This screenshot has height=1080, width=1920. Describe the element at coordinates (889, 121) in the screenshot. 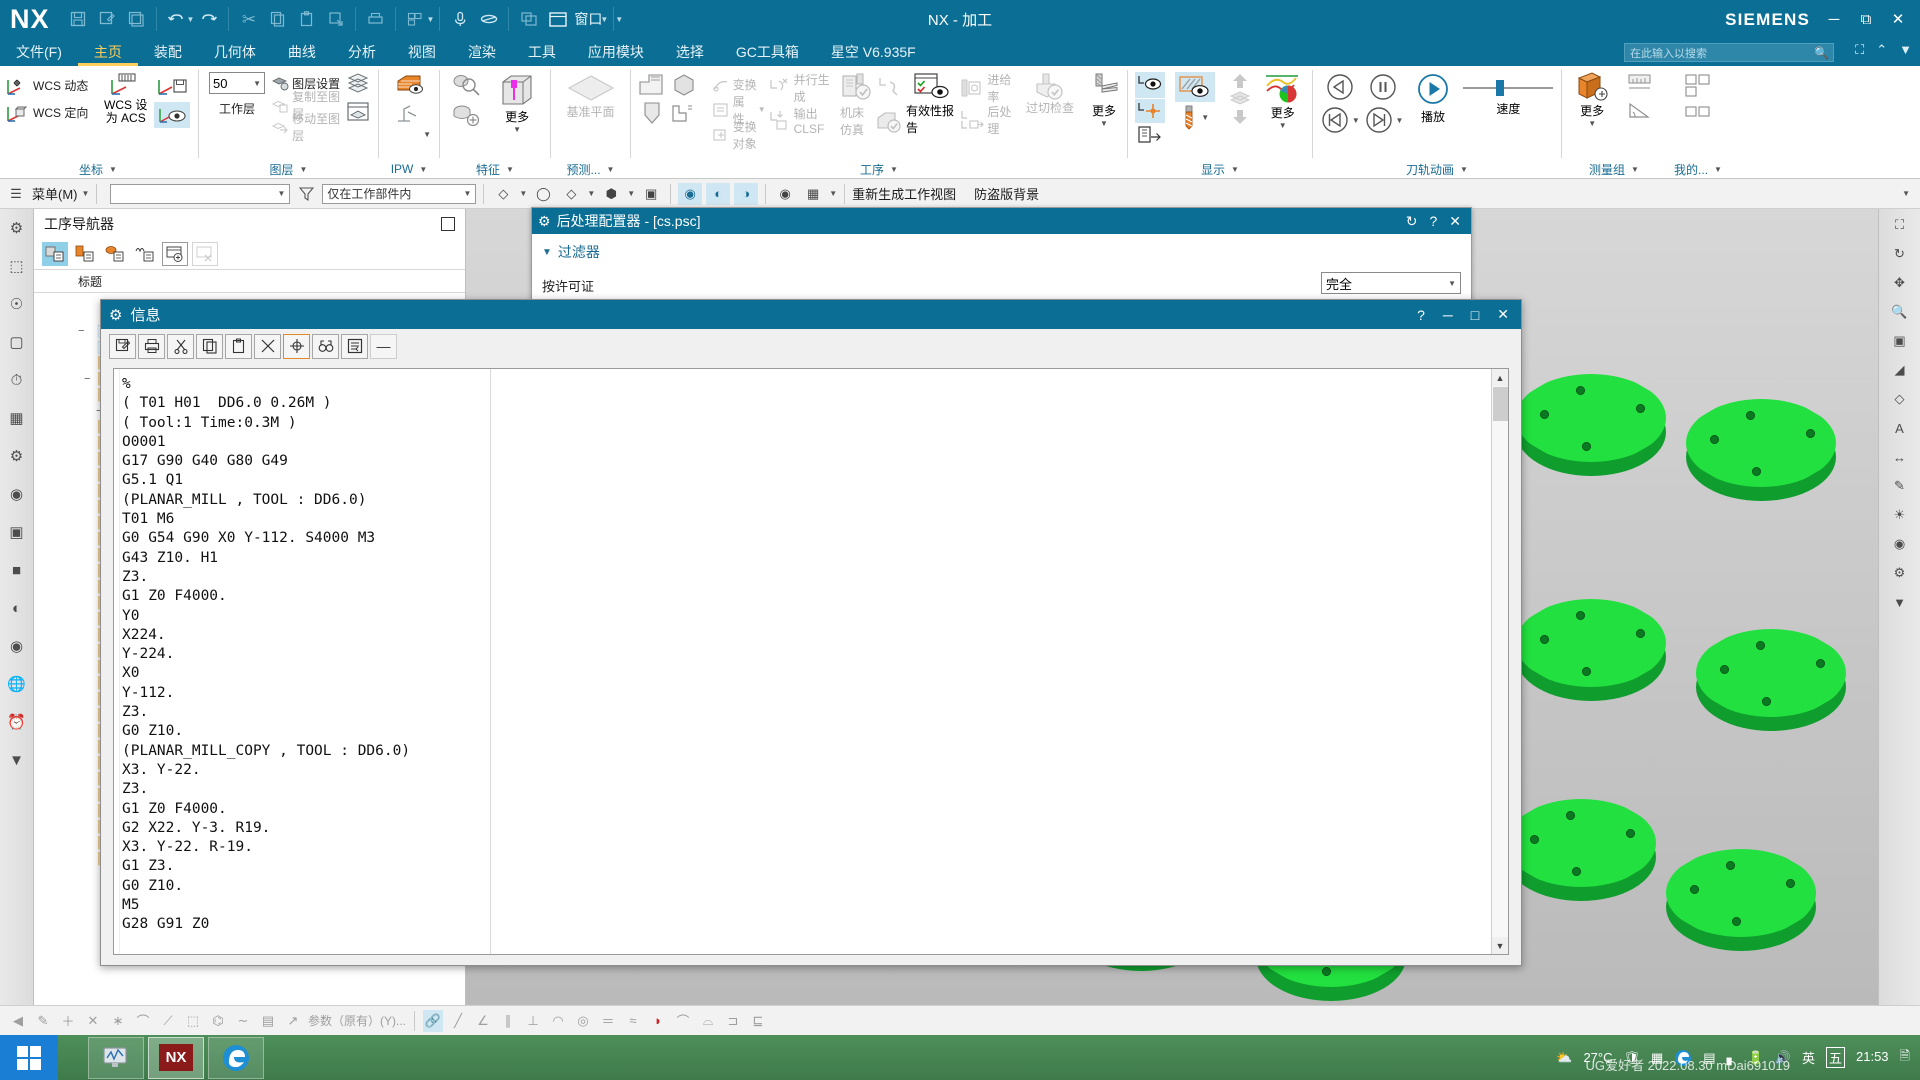

I see `machine-verify-icon` at that location.